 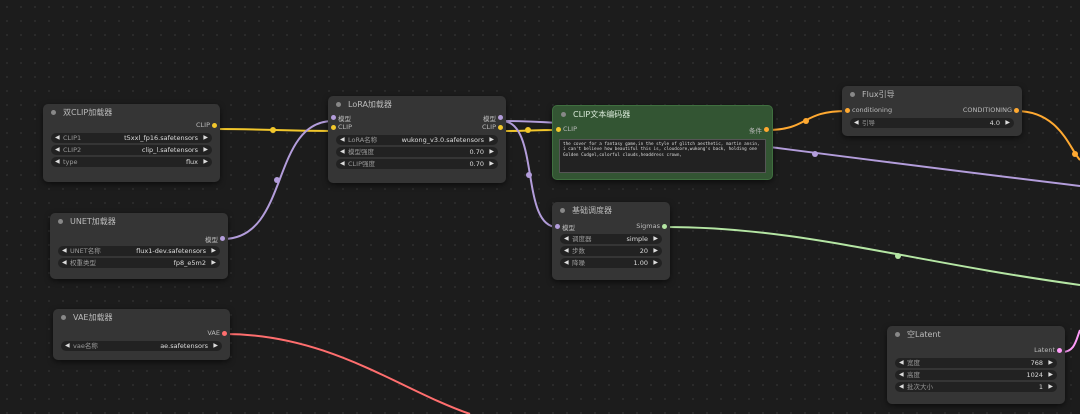 I want to click on widget-label: CLIP1, so click(x=72, y=138).